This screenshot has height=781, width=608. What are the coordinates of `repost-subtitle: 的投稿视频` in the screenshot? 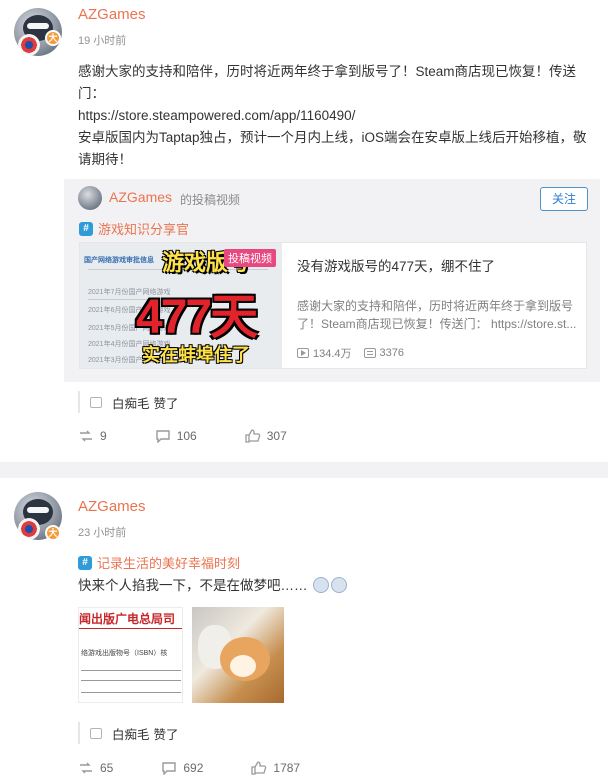 It's located at (210, 200).